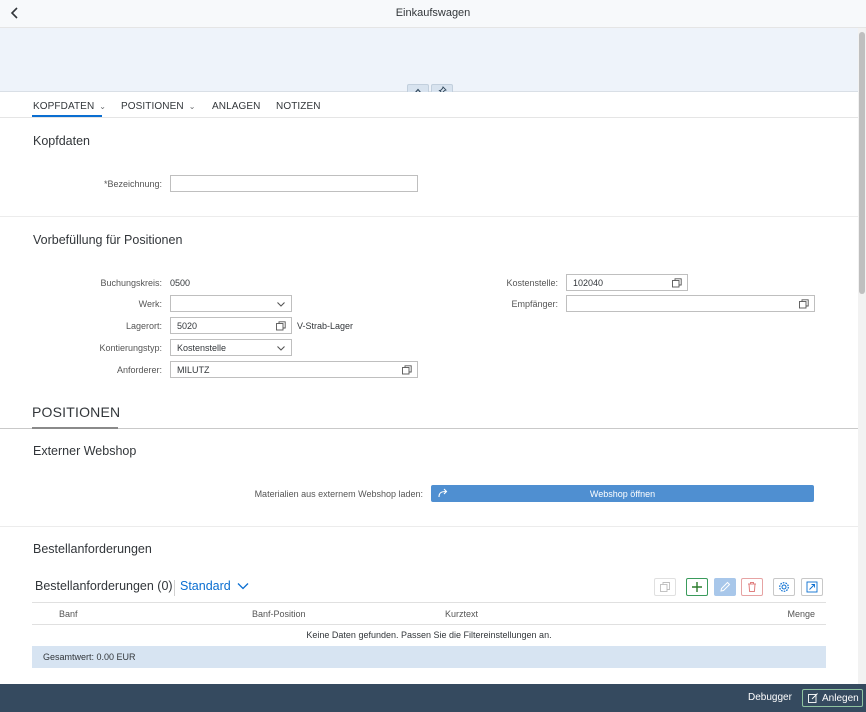 The width and height of the screenshot is (866, 712). What do you see at coordinates (131, 283) in the screenshot?
I see `buchungskreis-label: Buchungskreis:` at bounding box center [131, 283].